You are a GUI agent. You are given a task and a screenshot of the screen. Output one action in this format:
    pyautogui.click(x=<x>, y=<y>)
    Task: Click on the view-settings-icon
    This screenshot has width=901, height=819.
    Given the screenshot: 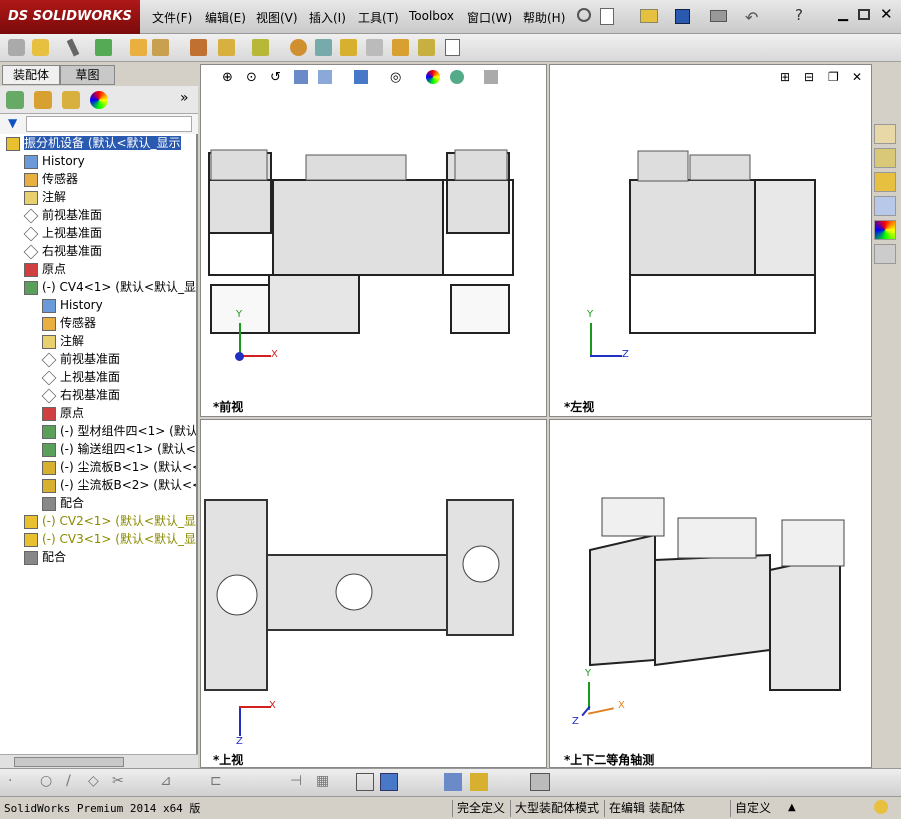 What is the action you would take?
    pyautogui.click(x=491, y=77)
    